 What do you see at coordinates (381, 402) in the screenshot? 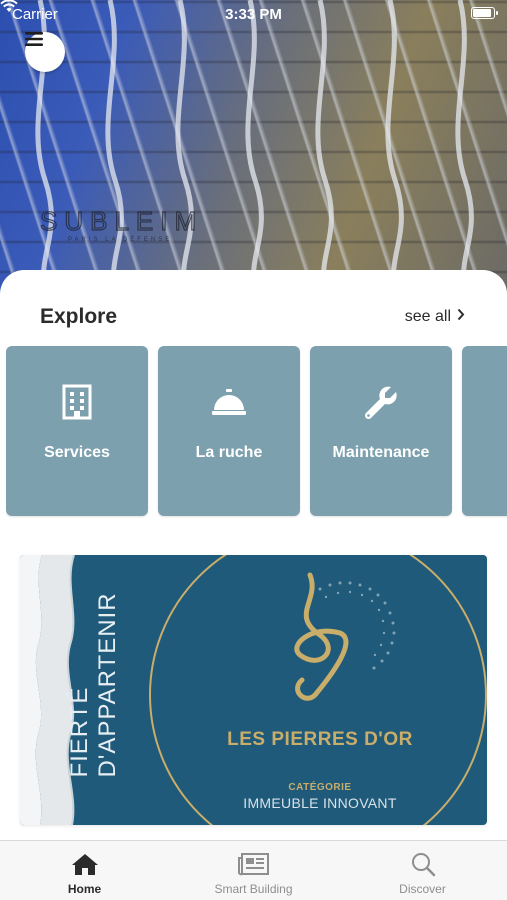
I see `wrench-icon` at bounding box center [381, 402].